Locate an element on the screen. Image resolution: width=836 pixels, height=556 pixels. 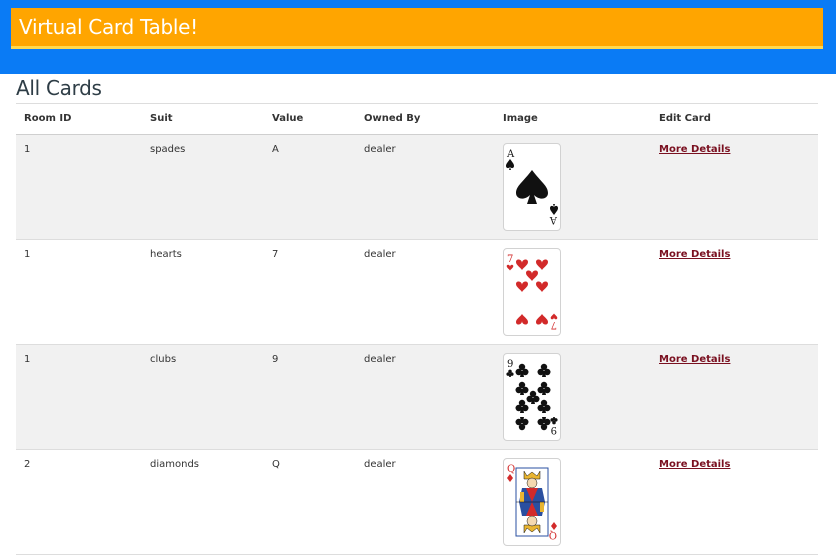
room-id-cell: 2 is located at coordinates (27, 464).